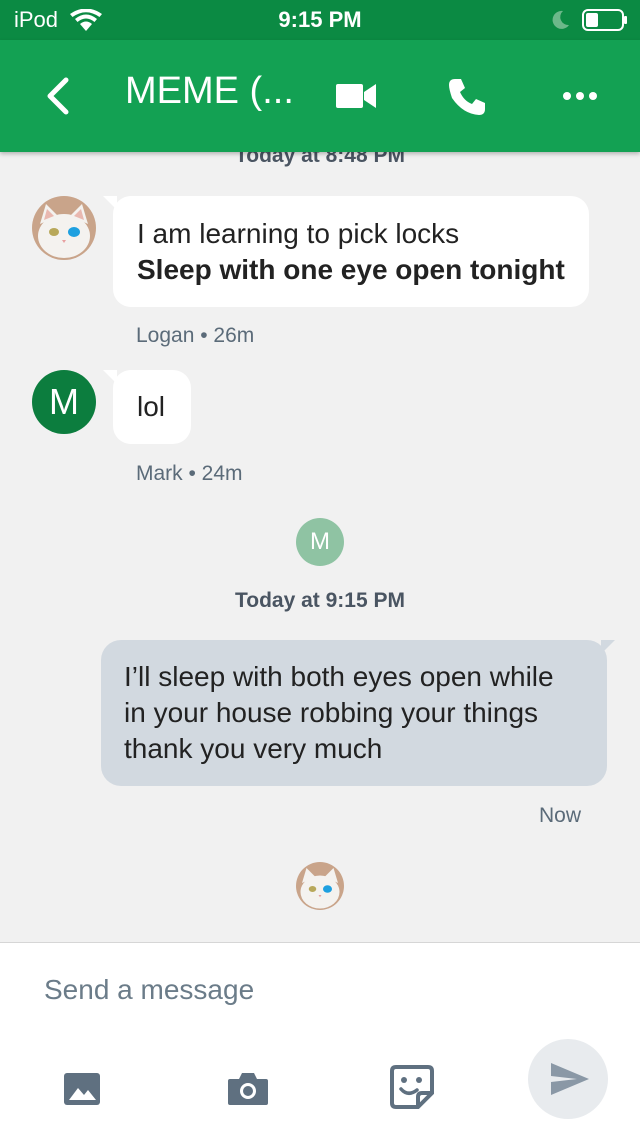 The height and width of the screenshot is (1136, 640). I want to click on send-icon, so click(570, 1079).